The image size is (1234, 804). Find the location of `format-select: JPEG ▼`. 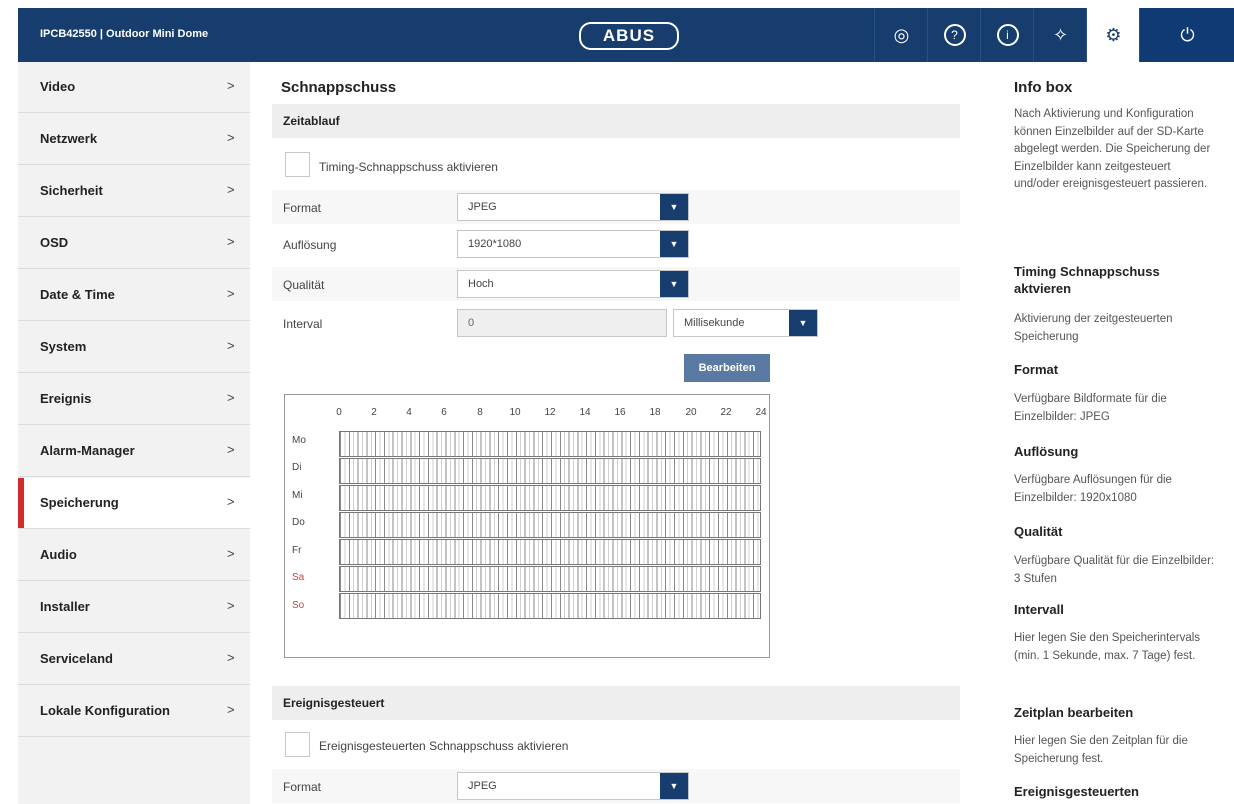

format-select: JPEG ▼ is located at coordinates (573, 207).